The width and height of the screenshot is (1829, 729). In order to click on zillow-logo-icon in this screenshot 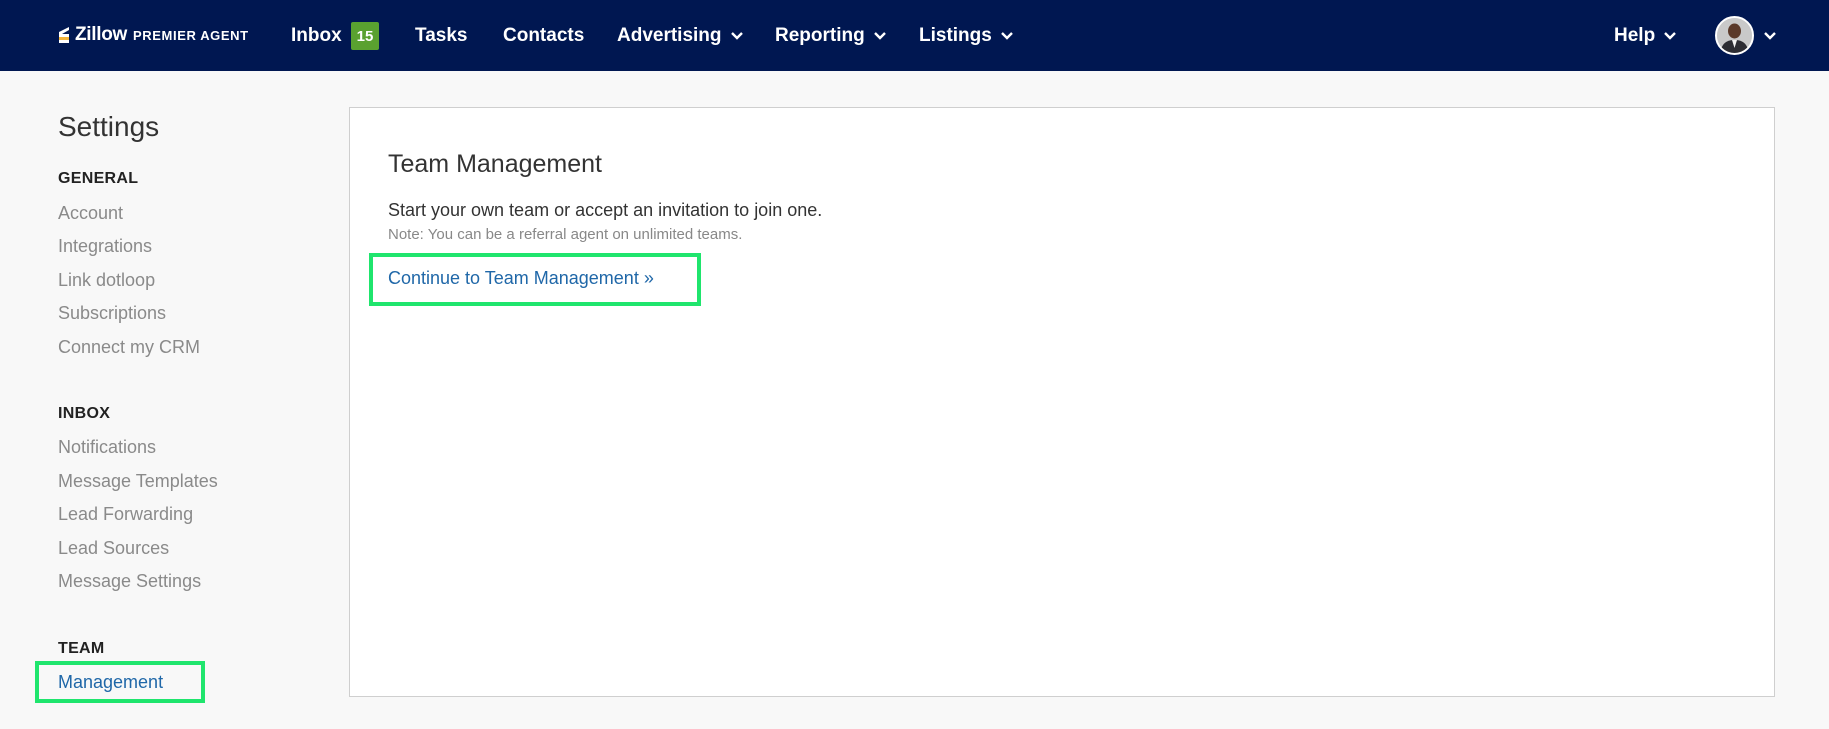, I will do `click(65, 35)`.